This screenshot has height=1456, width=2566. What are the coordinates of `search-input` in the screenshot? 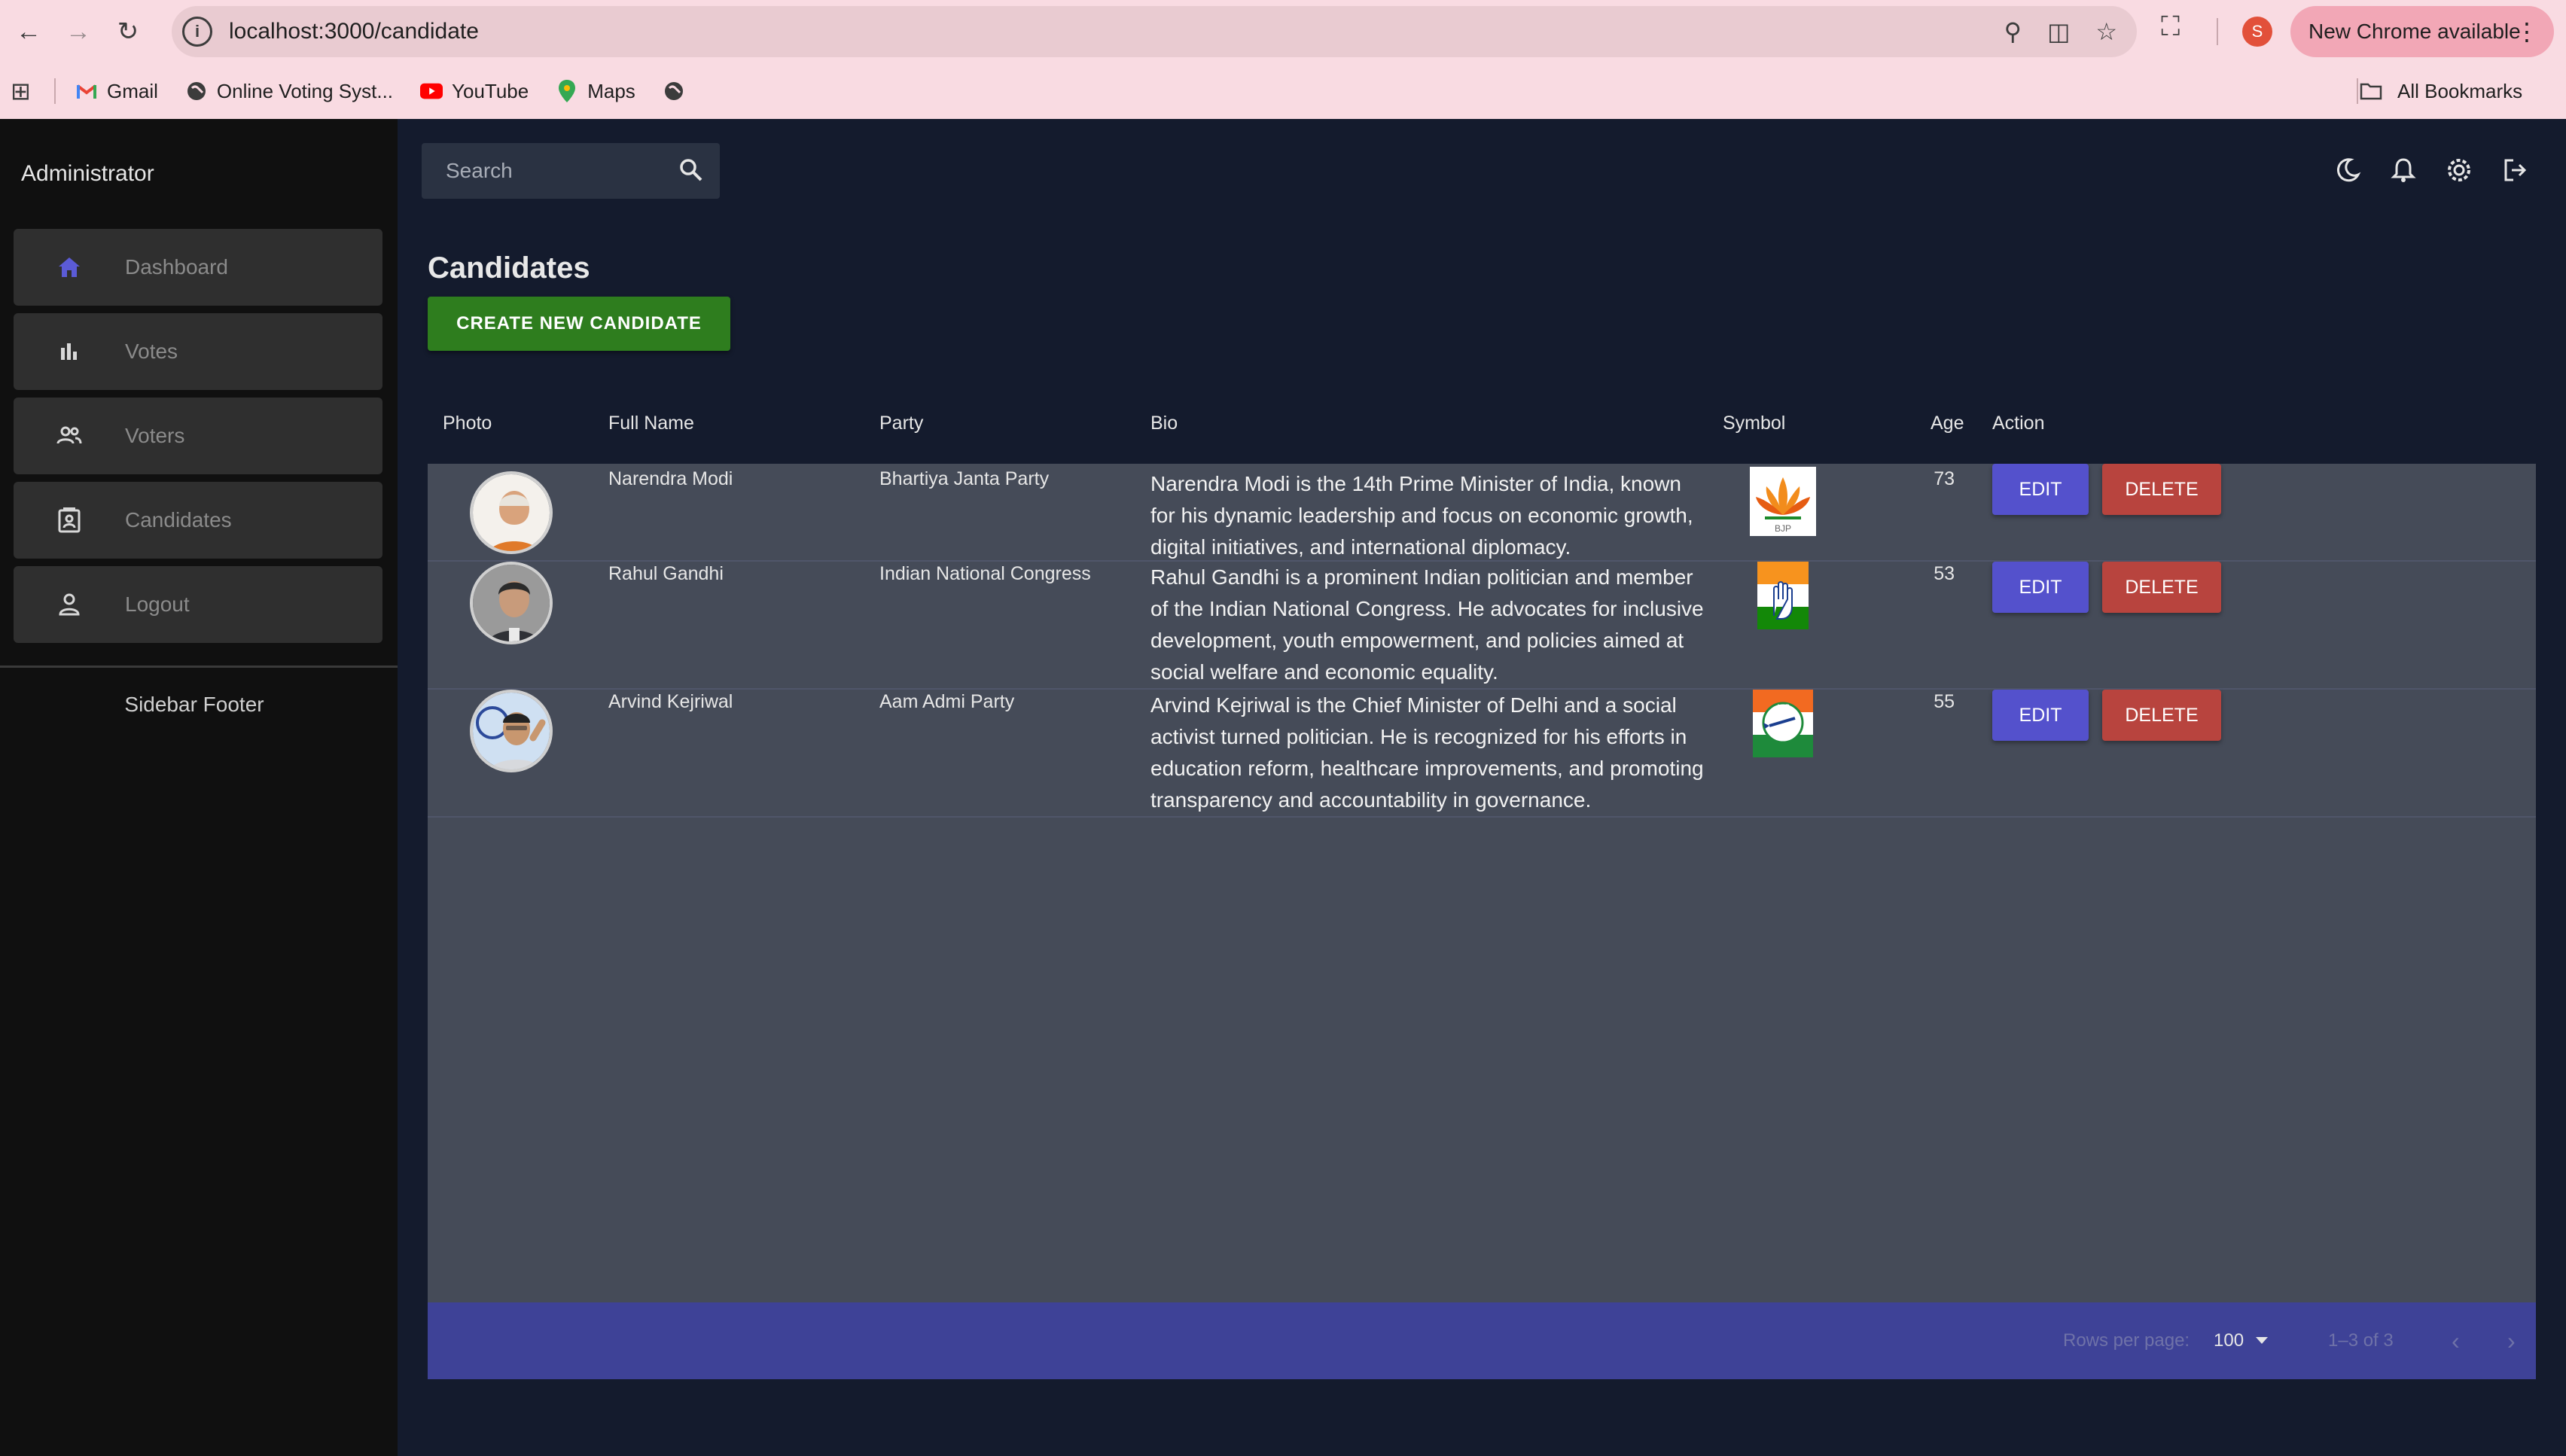 It's located at (551, 171).